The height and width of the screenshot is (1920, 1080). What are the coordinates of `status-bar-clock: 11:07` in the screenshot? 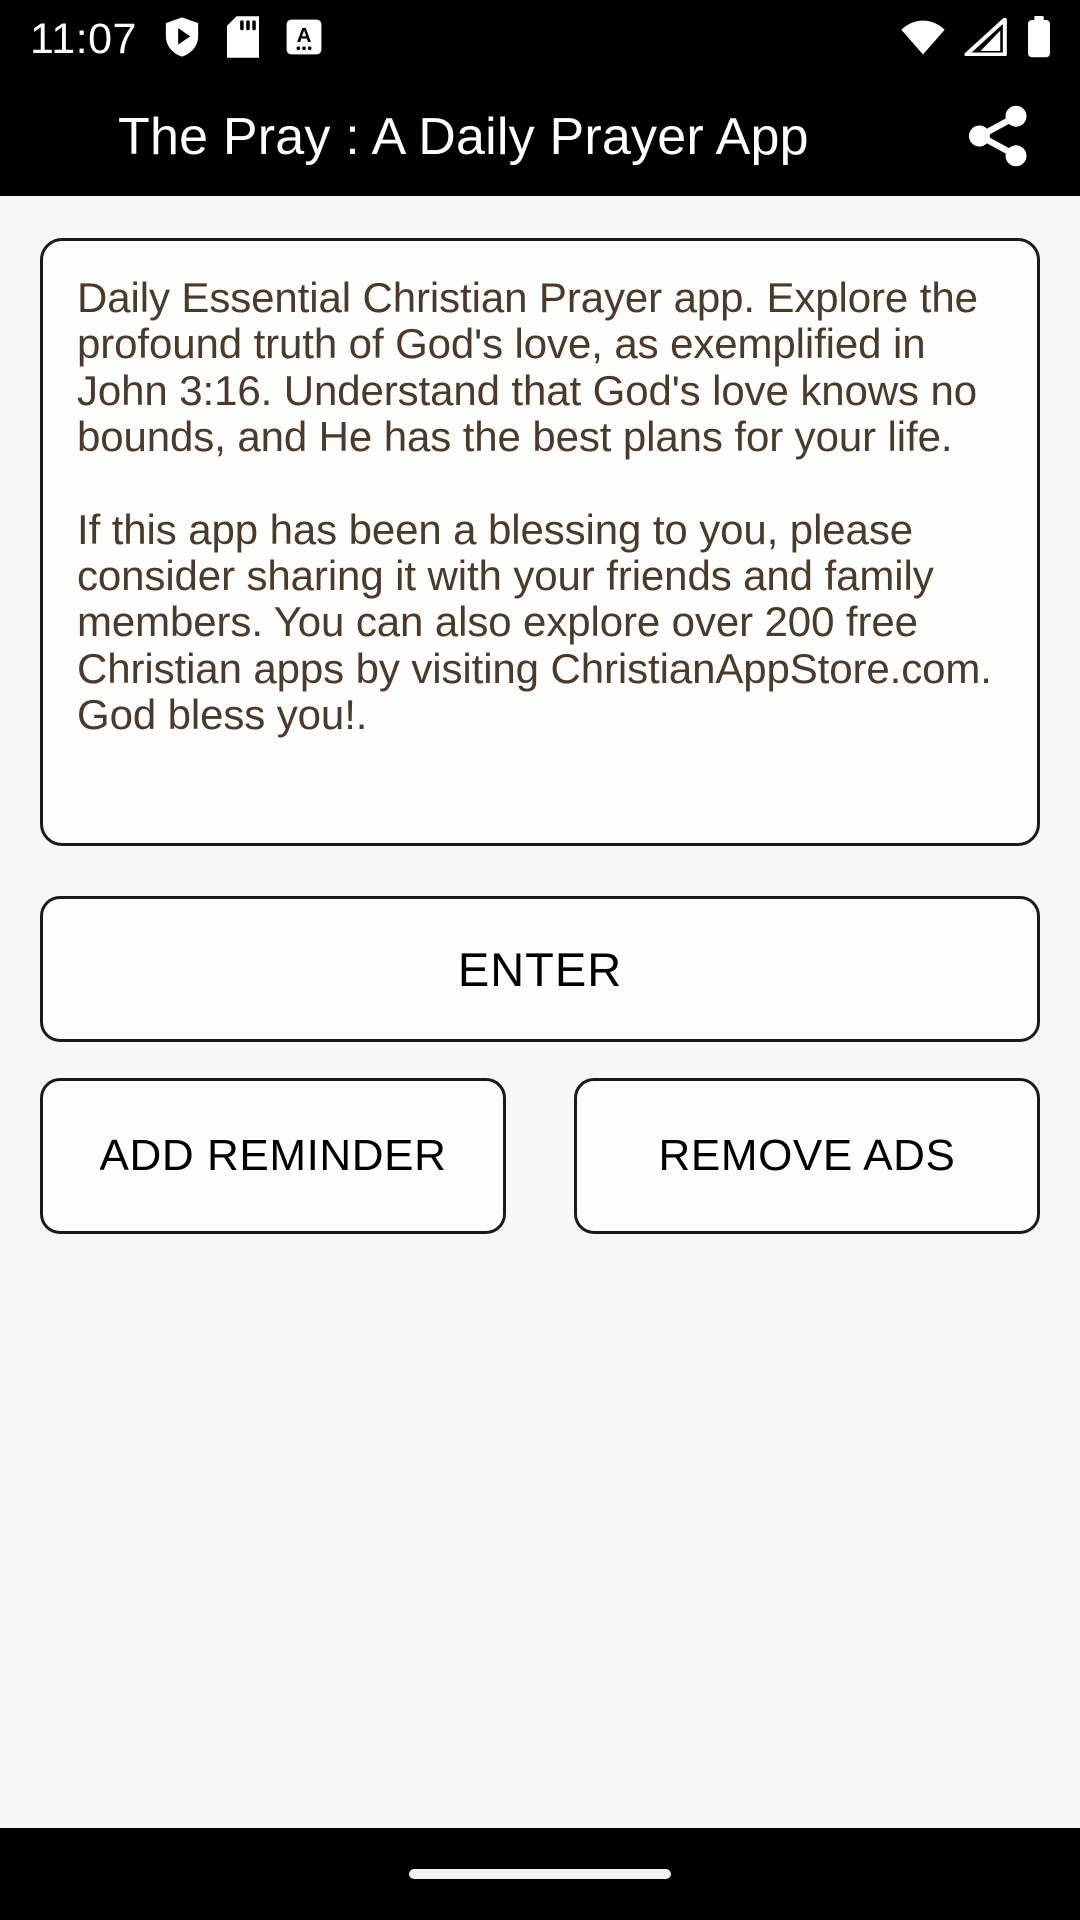 It's located at (83, 38).